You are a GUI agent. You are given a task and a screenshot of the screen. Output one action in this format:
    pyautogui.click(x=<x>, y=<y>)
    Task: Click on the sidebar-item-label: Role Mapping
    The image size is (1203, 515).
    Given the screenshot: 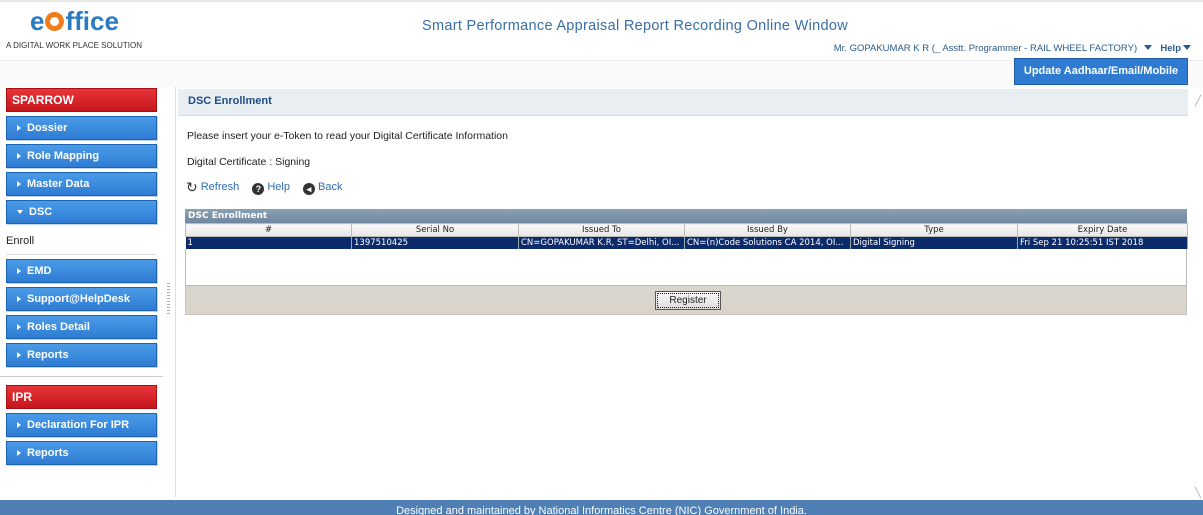 What is the action you would take?
    pyautogui.click(x=63, y=156)
    